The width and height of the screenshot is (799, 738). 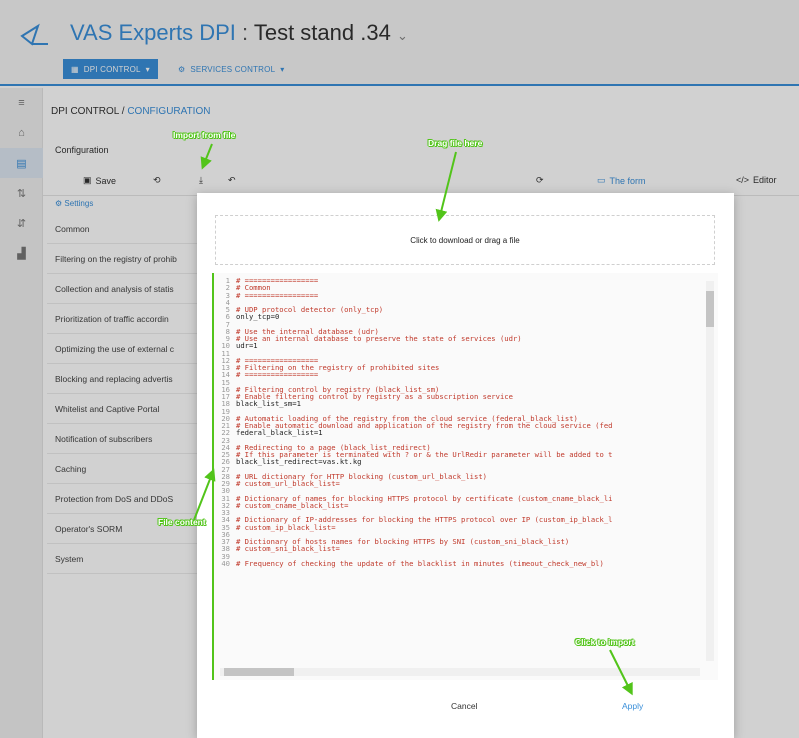 What do you see at coordinates (459, 280) in the screenshot?
I see `code-line: 1 # =================` at bounding box center [459, 280].